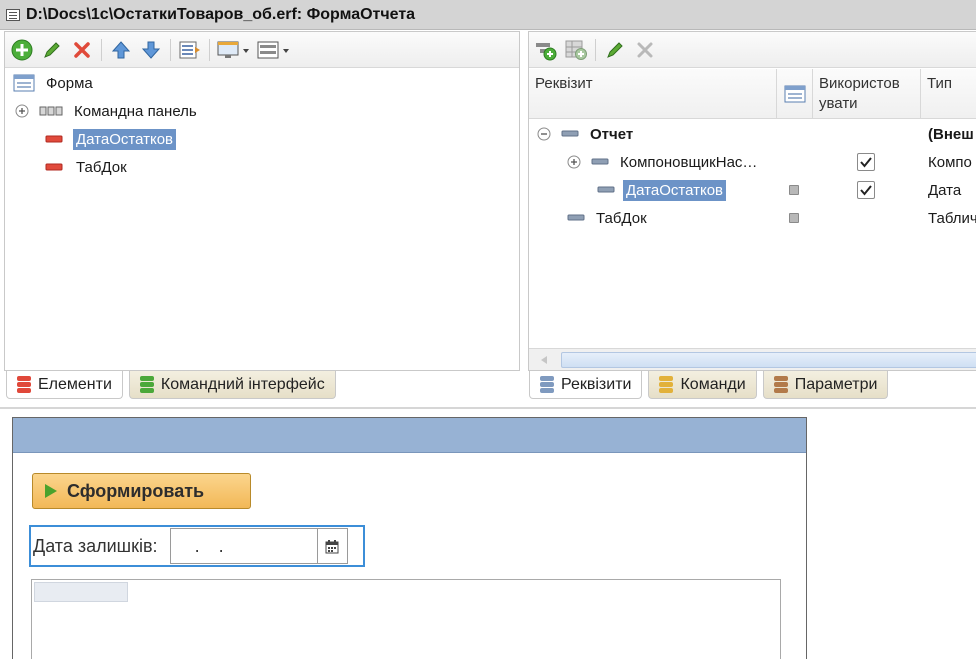 The height and width of the screenshot is (659, 976). I want to click on arrow-left-icon, so click(544, 360).